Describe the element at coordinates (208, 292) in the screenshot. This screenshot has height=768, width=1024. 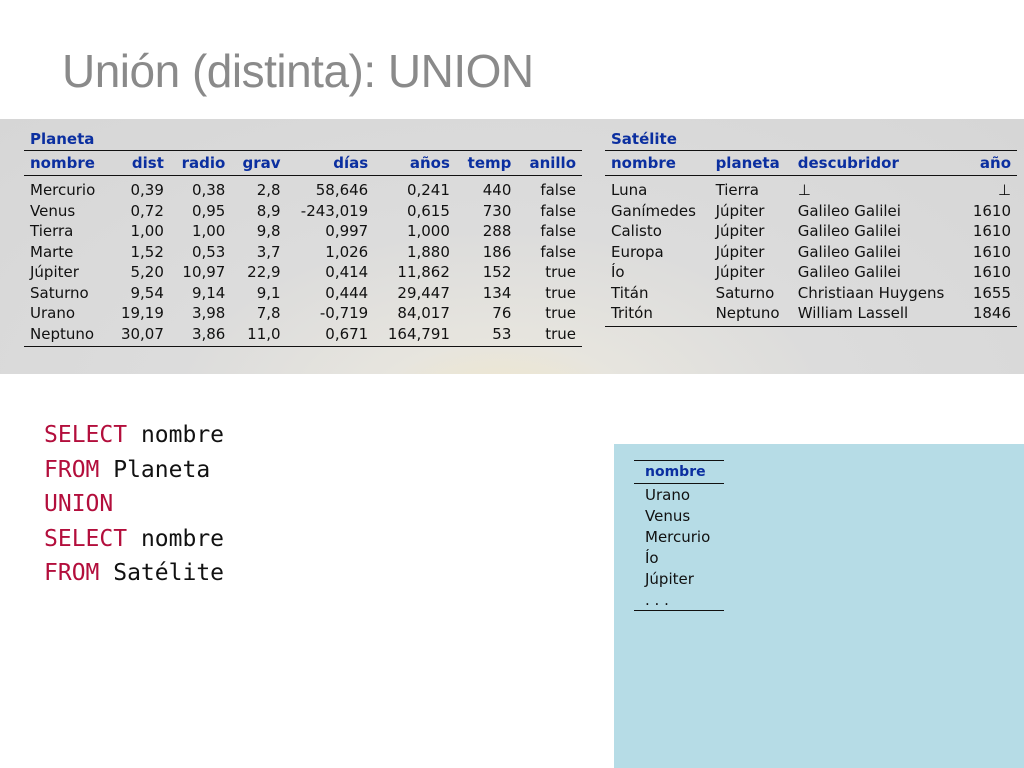
I see `table-cell: 9,14` at that location.